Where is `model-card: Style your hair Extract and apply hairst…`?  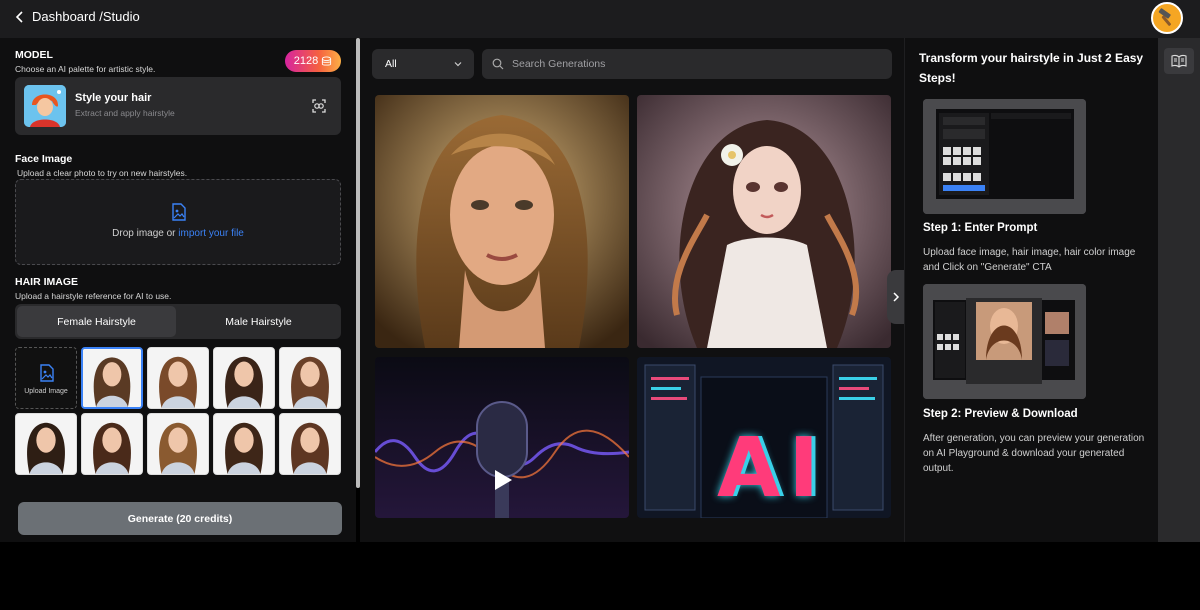
model-card: Style your hair Extract and apply hairst… is located at coordinates (178, 106).